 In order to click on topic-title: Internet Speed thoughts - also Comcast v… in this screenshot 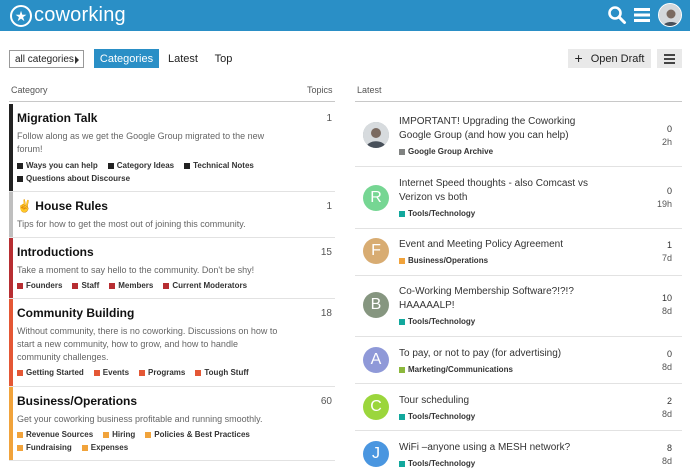, I will do `click(504, 191)`.